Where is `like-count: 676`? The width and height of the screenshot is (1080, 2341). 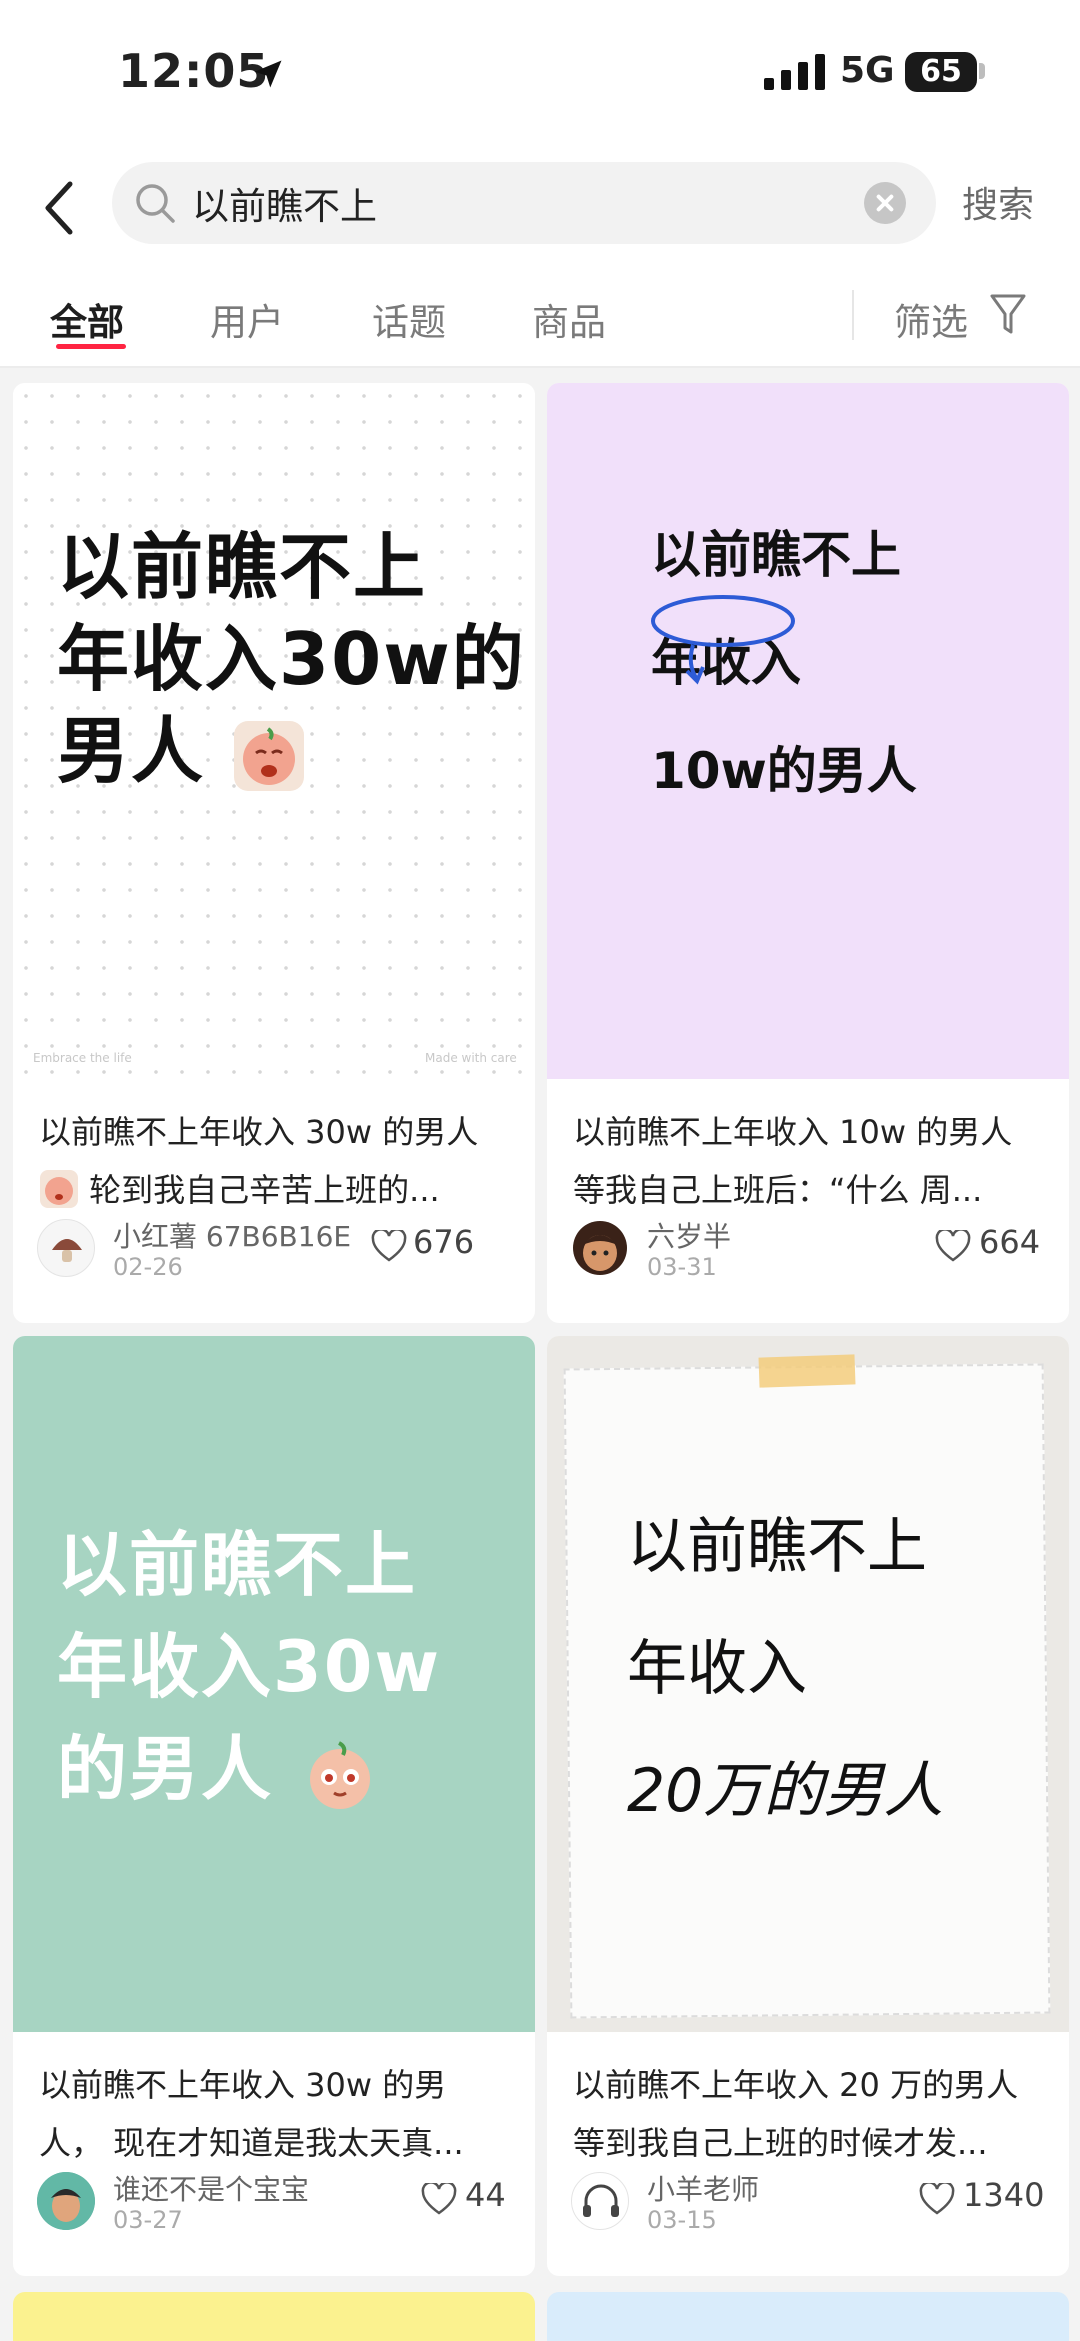 like-count: 676 is located at coordinates (444, 1242).